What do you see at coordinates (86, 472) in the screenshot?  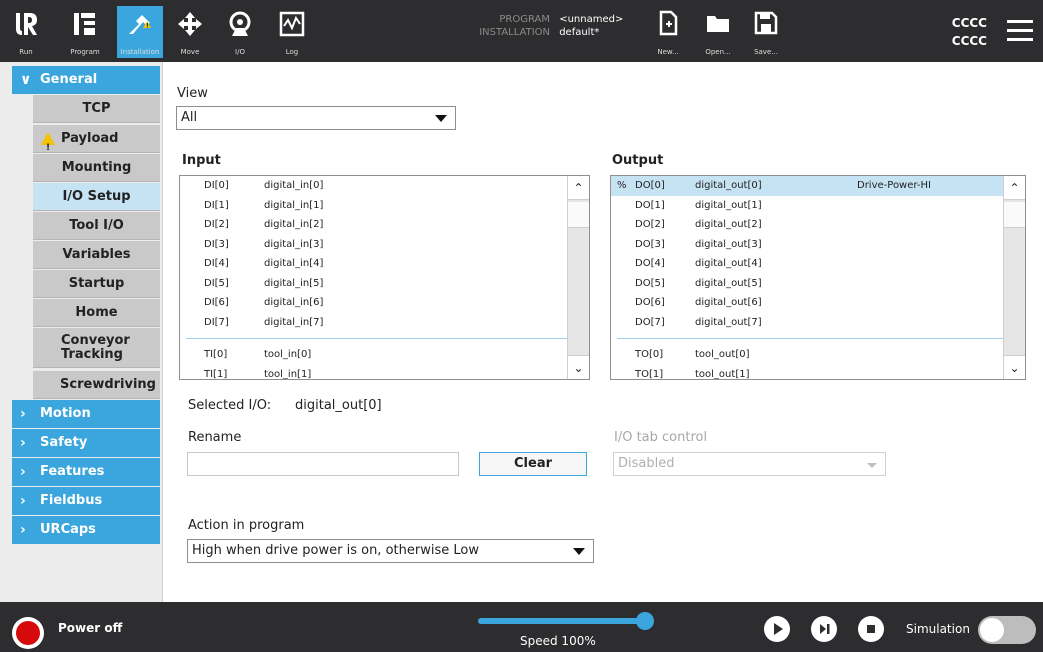 I see `sidebar-section-features: › Features` at bounding box center [86, 472].